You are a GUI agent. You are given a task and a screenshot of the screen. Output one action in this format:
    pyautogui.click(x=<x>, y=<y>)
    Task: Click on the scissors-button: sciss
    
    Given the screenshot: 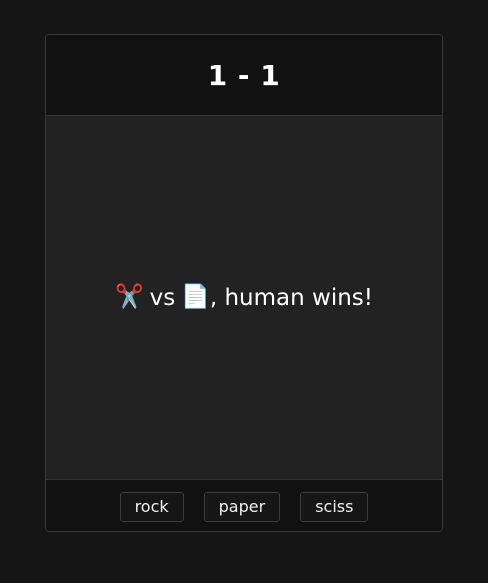 What is the action you would take?
    pyautogui.click(x=334, y=506)
    